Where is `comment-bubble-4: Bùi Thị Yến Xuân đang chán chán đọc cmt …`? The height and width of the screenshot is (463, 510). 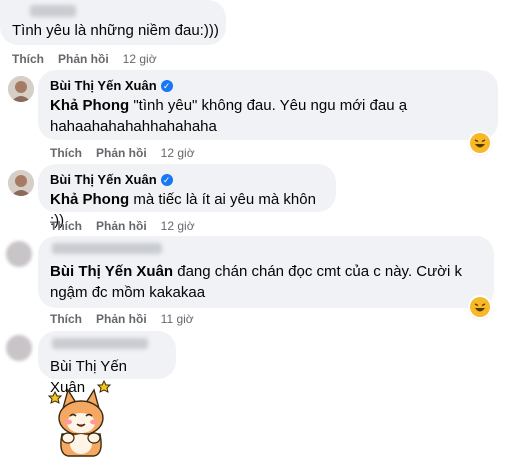
comment-bubble-4: Bùi Thị Yến Xuân đang chán chán đọc cmt … is located at coordinates (266, 272).